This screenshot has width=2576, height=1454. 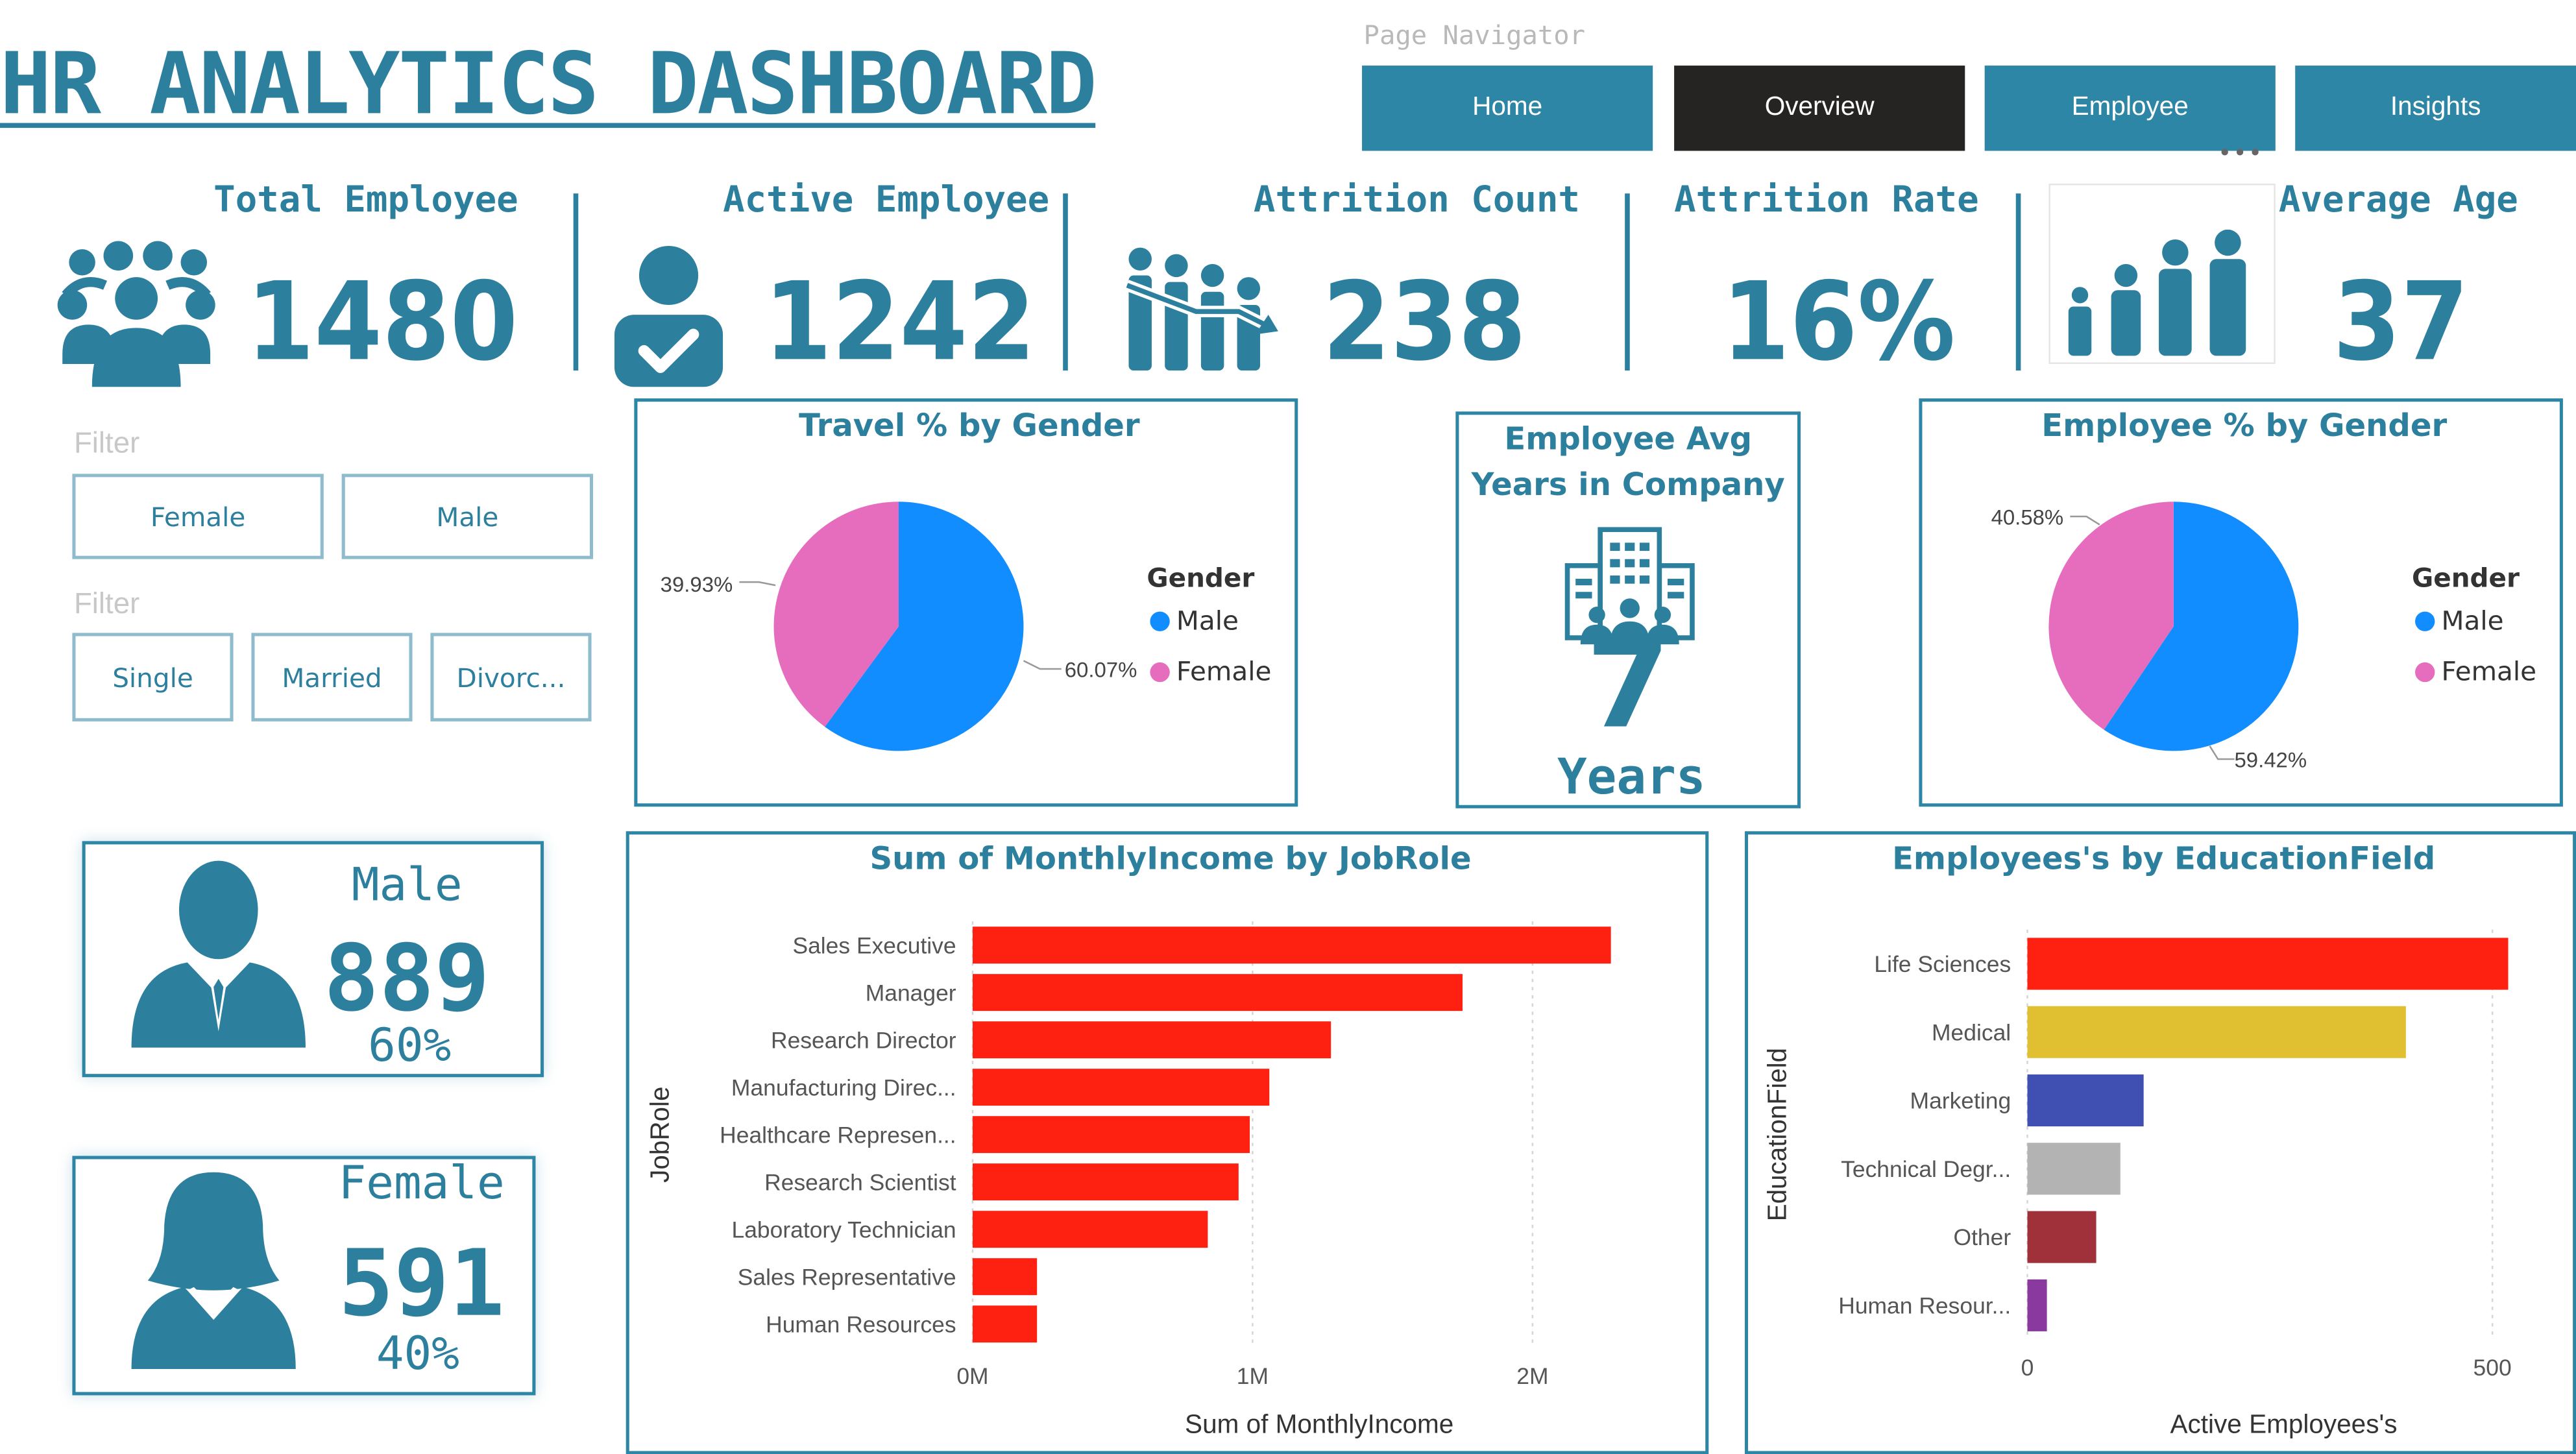 I want to click on nav-employee-button: Employee, so click(x=2130, y=108).